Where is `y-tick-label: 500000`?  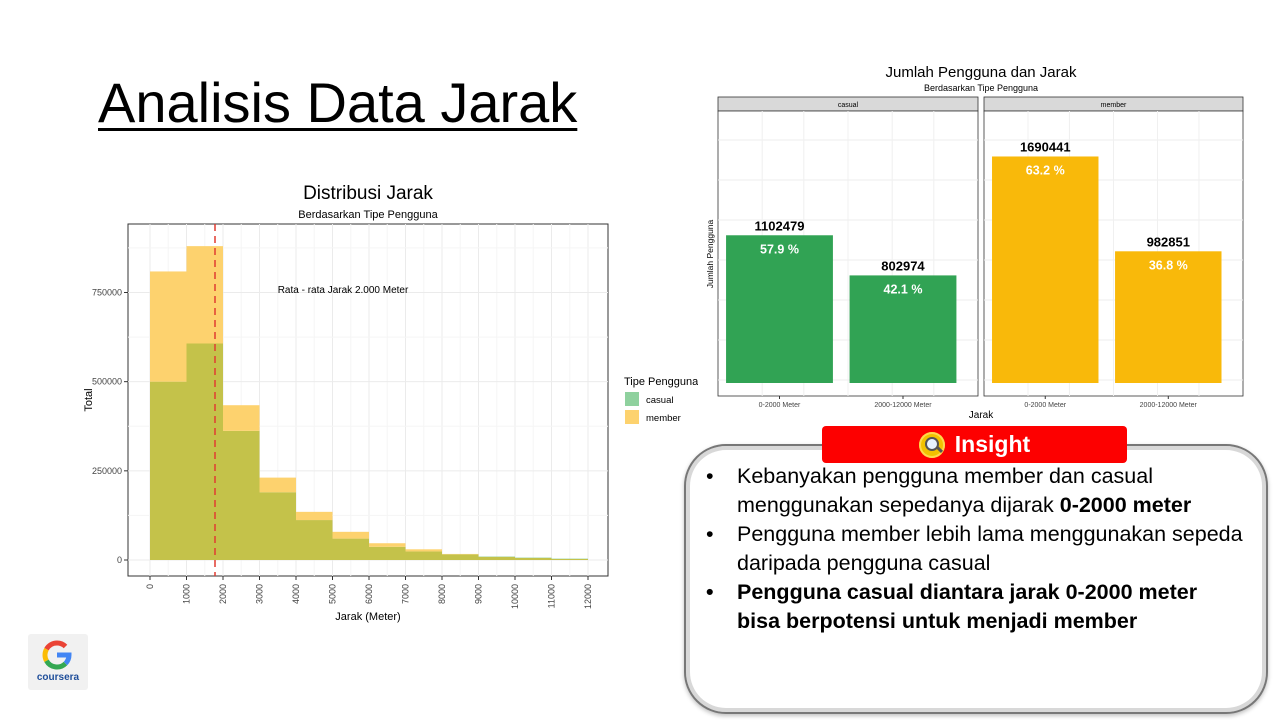
y-tick-label: 500000 is located at coordinates (107, 382).